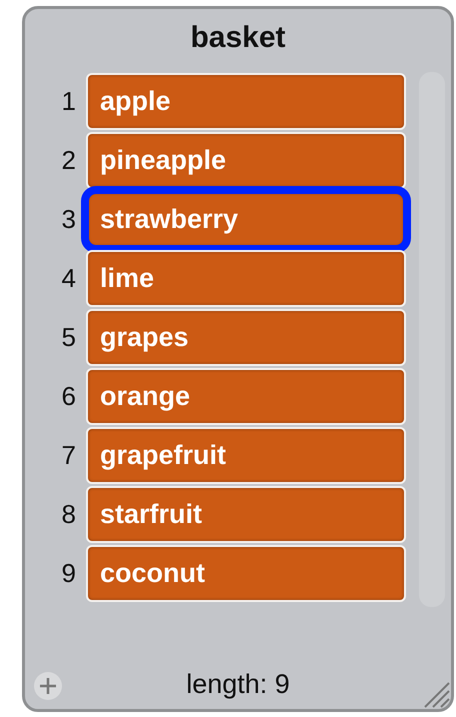  What do you see at coordinates (68, 278) in the screenshot?
I see `item-index: 4` at bounding box center [68, 278].